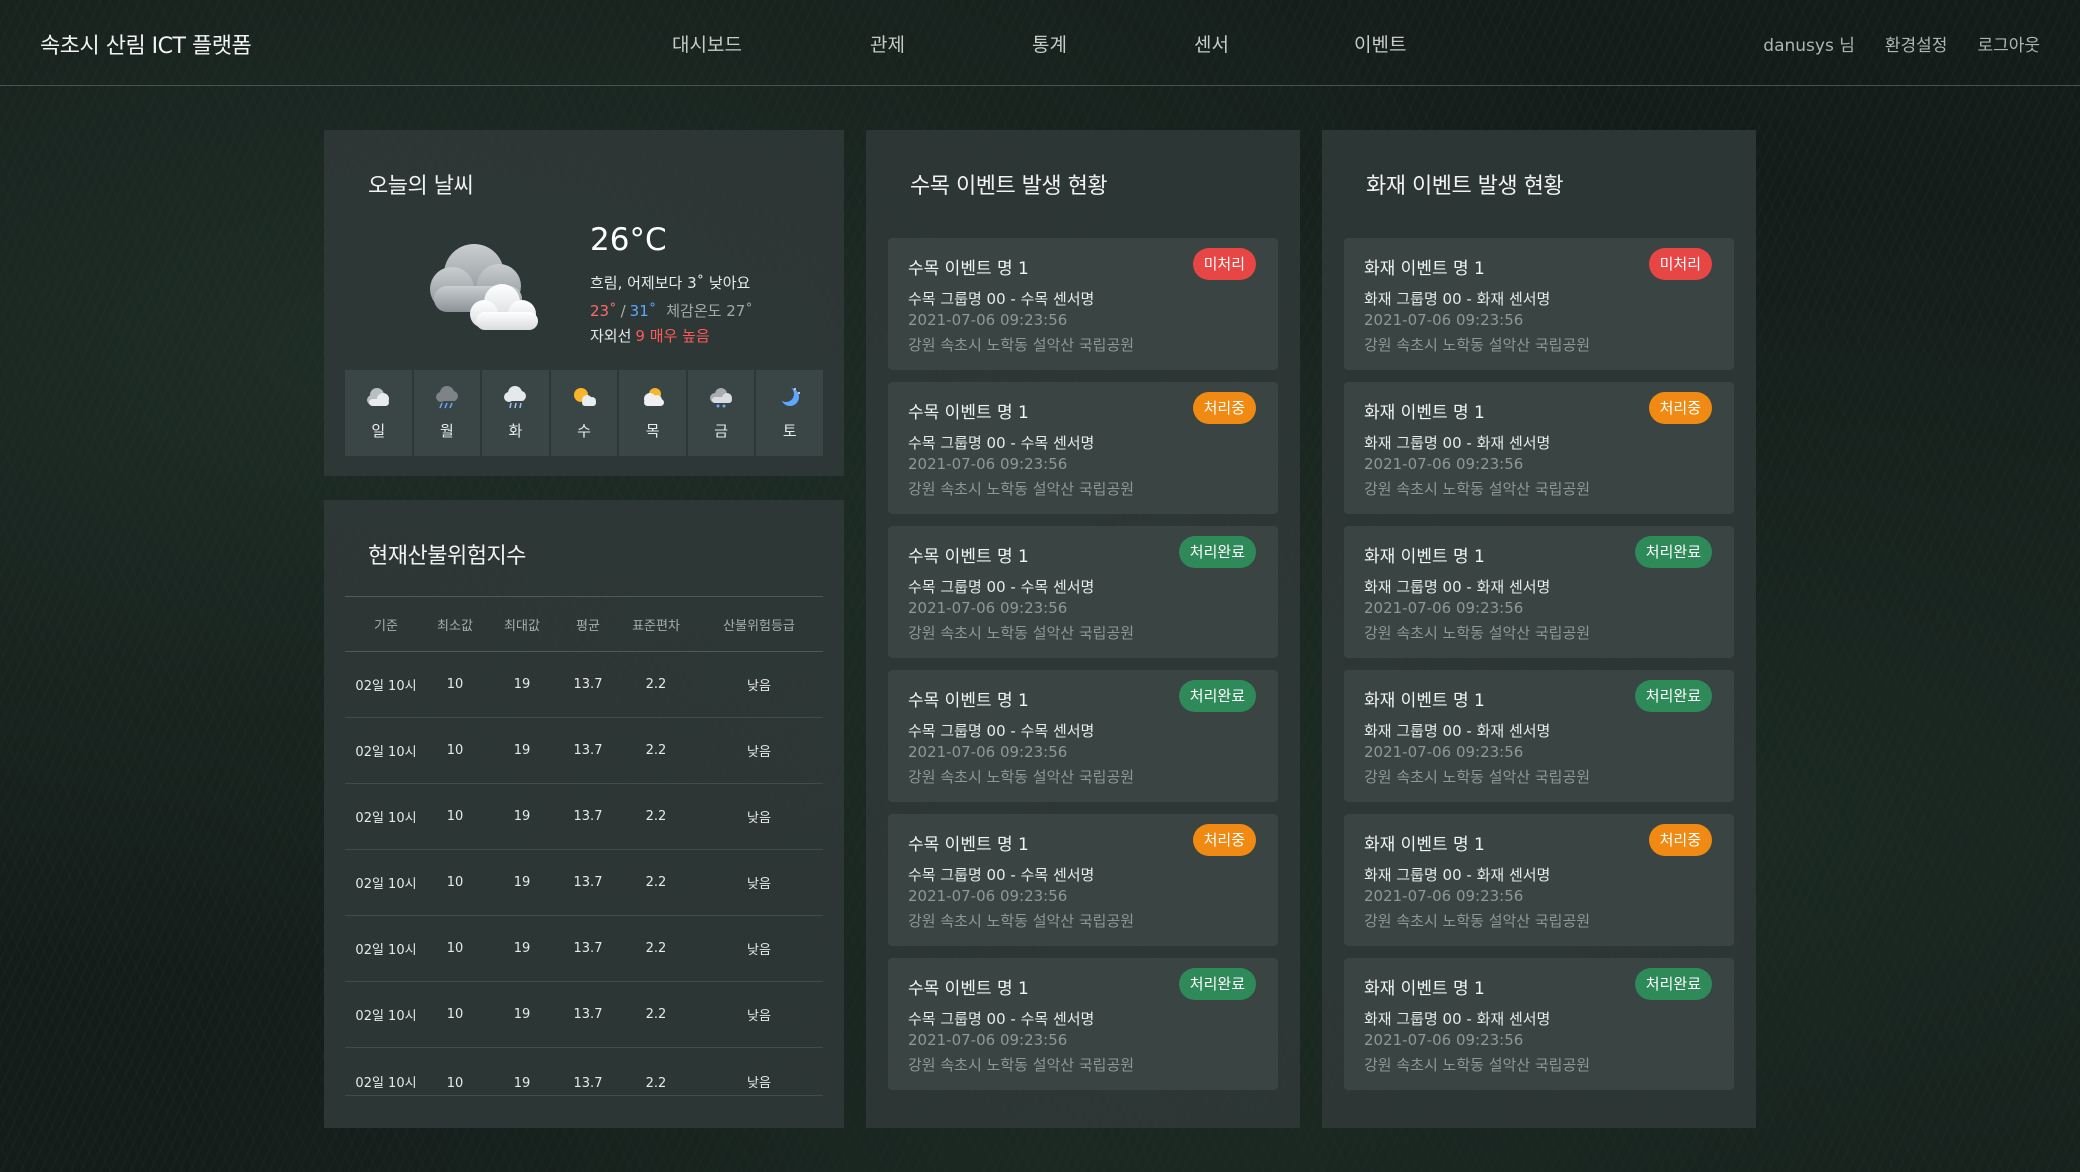 The height and width of the screenshot is (1172, 2080). Describe the element at coordinates (1380, 43) in the screenshot. I see `nav-event: 이벤트` at that location.